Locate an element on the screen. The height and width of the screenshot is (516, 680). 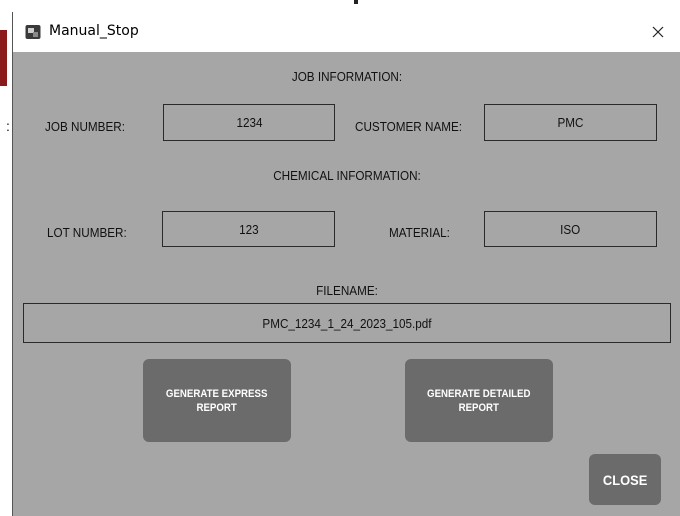
filename-value: PMC_1234_1_24_2023_105.pdf is located at coordinates (347, 323).